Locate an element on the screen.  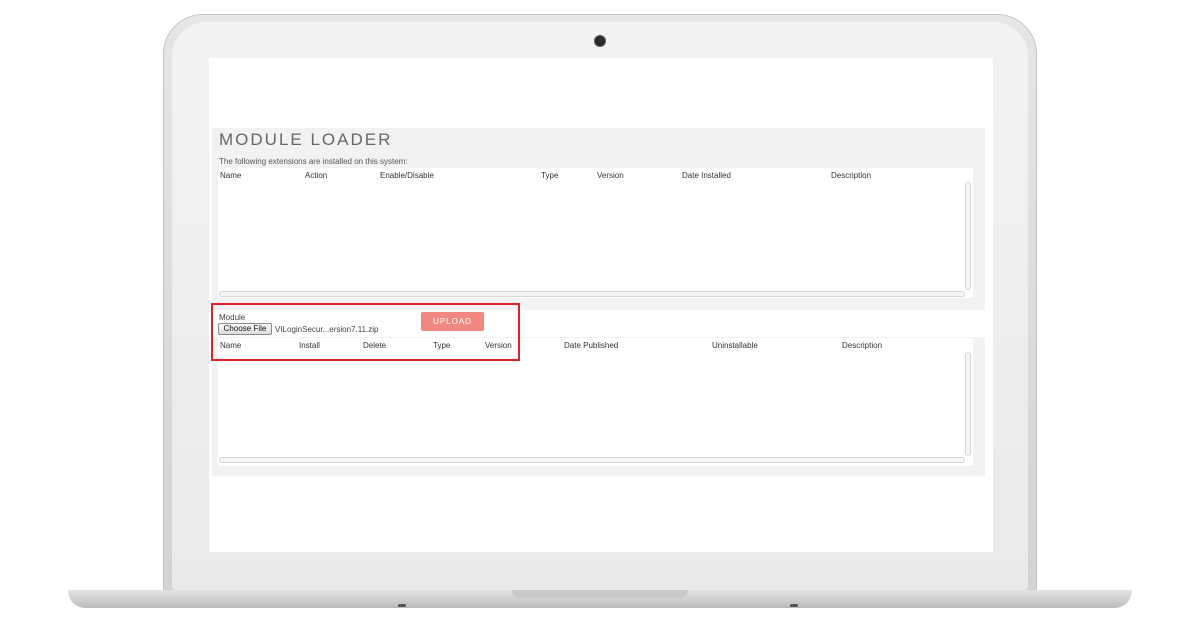
available-col-date-published: Date Published is located at coordinates (591, 345).